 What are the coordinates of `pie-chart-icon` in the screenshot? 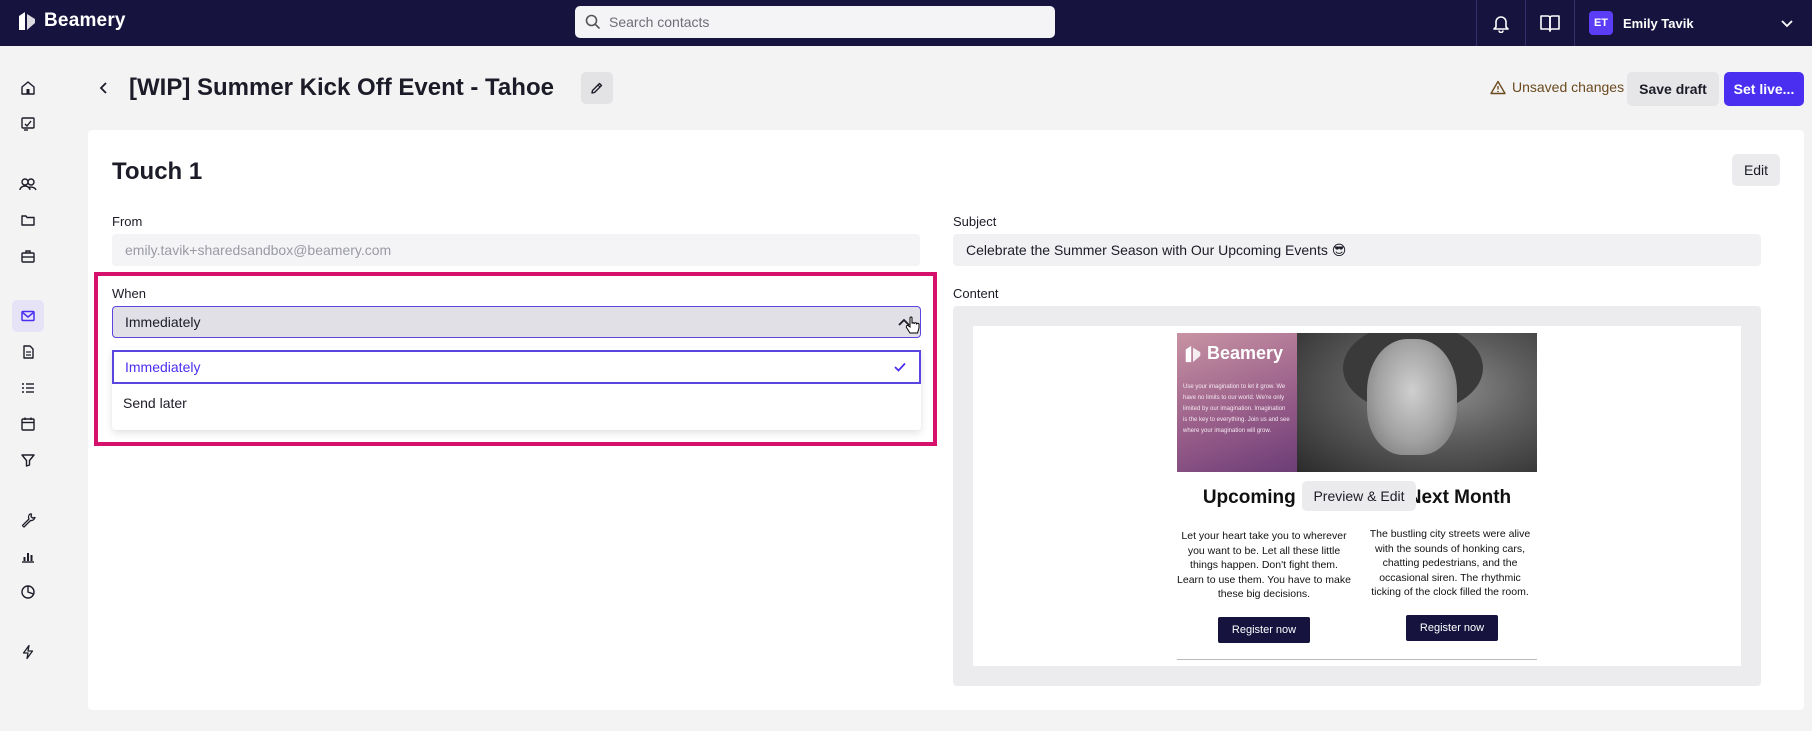 It's located at (28, 592).